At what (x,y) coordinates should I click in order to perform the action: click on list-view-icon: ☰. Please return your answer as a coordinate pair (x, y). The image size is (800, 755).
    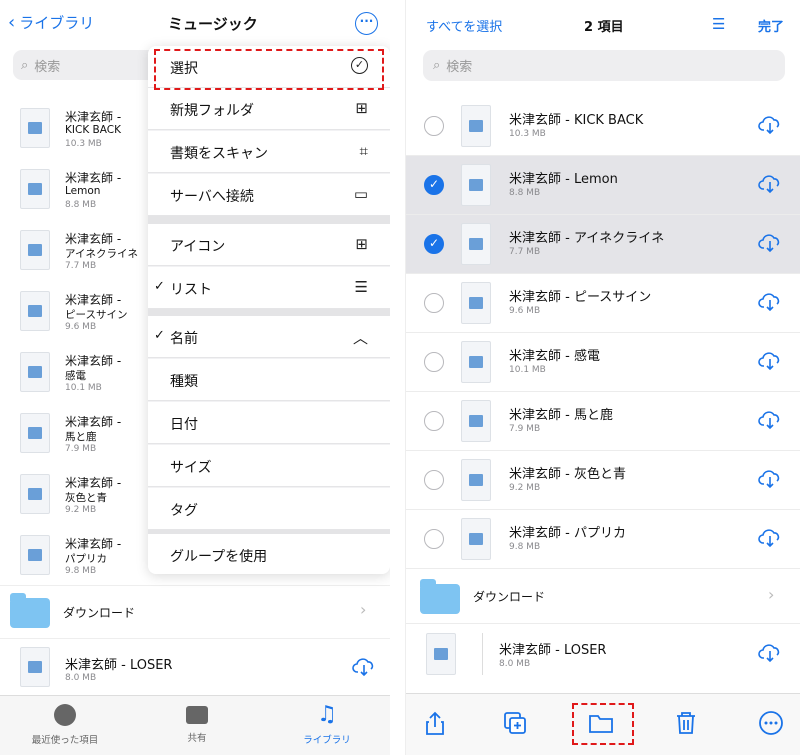
    Looking at the image, I should click on (718, 24).